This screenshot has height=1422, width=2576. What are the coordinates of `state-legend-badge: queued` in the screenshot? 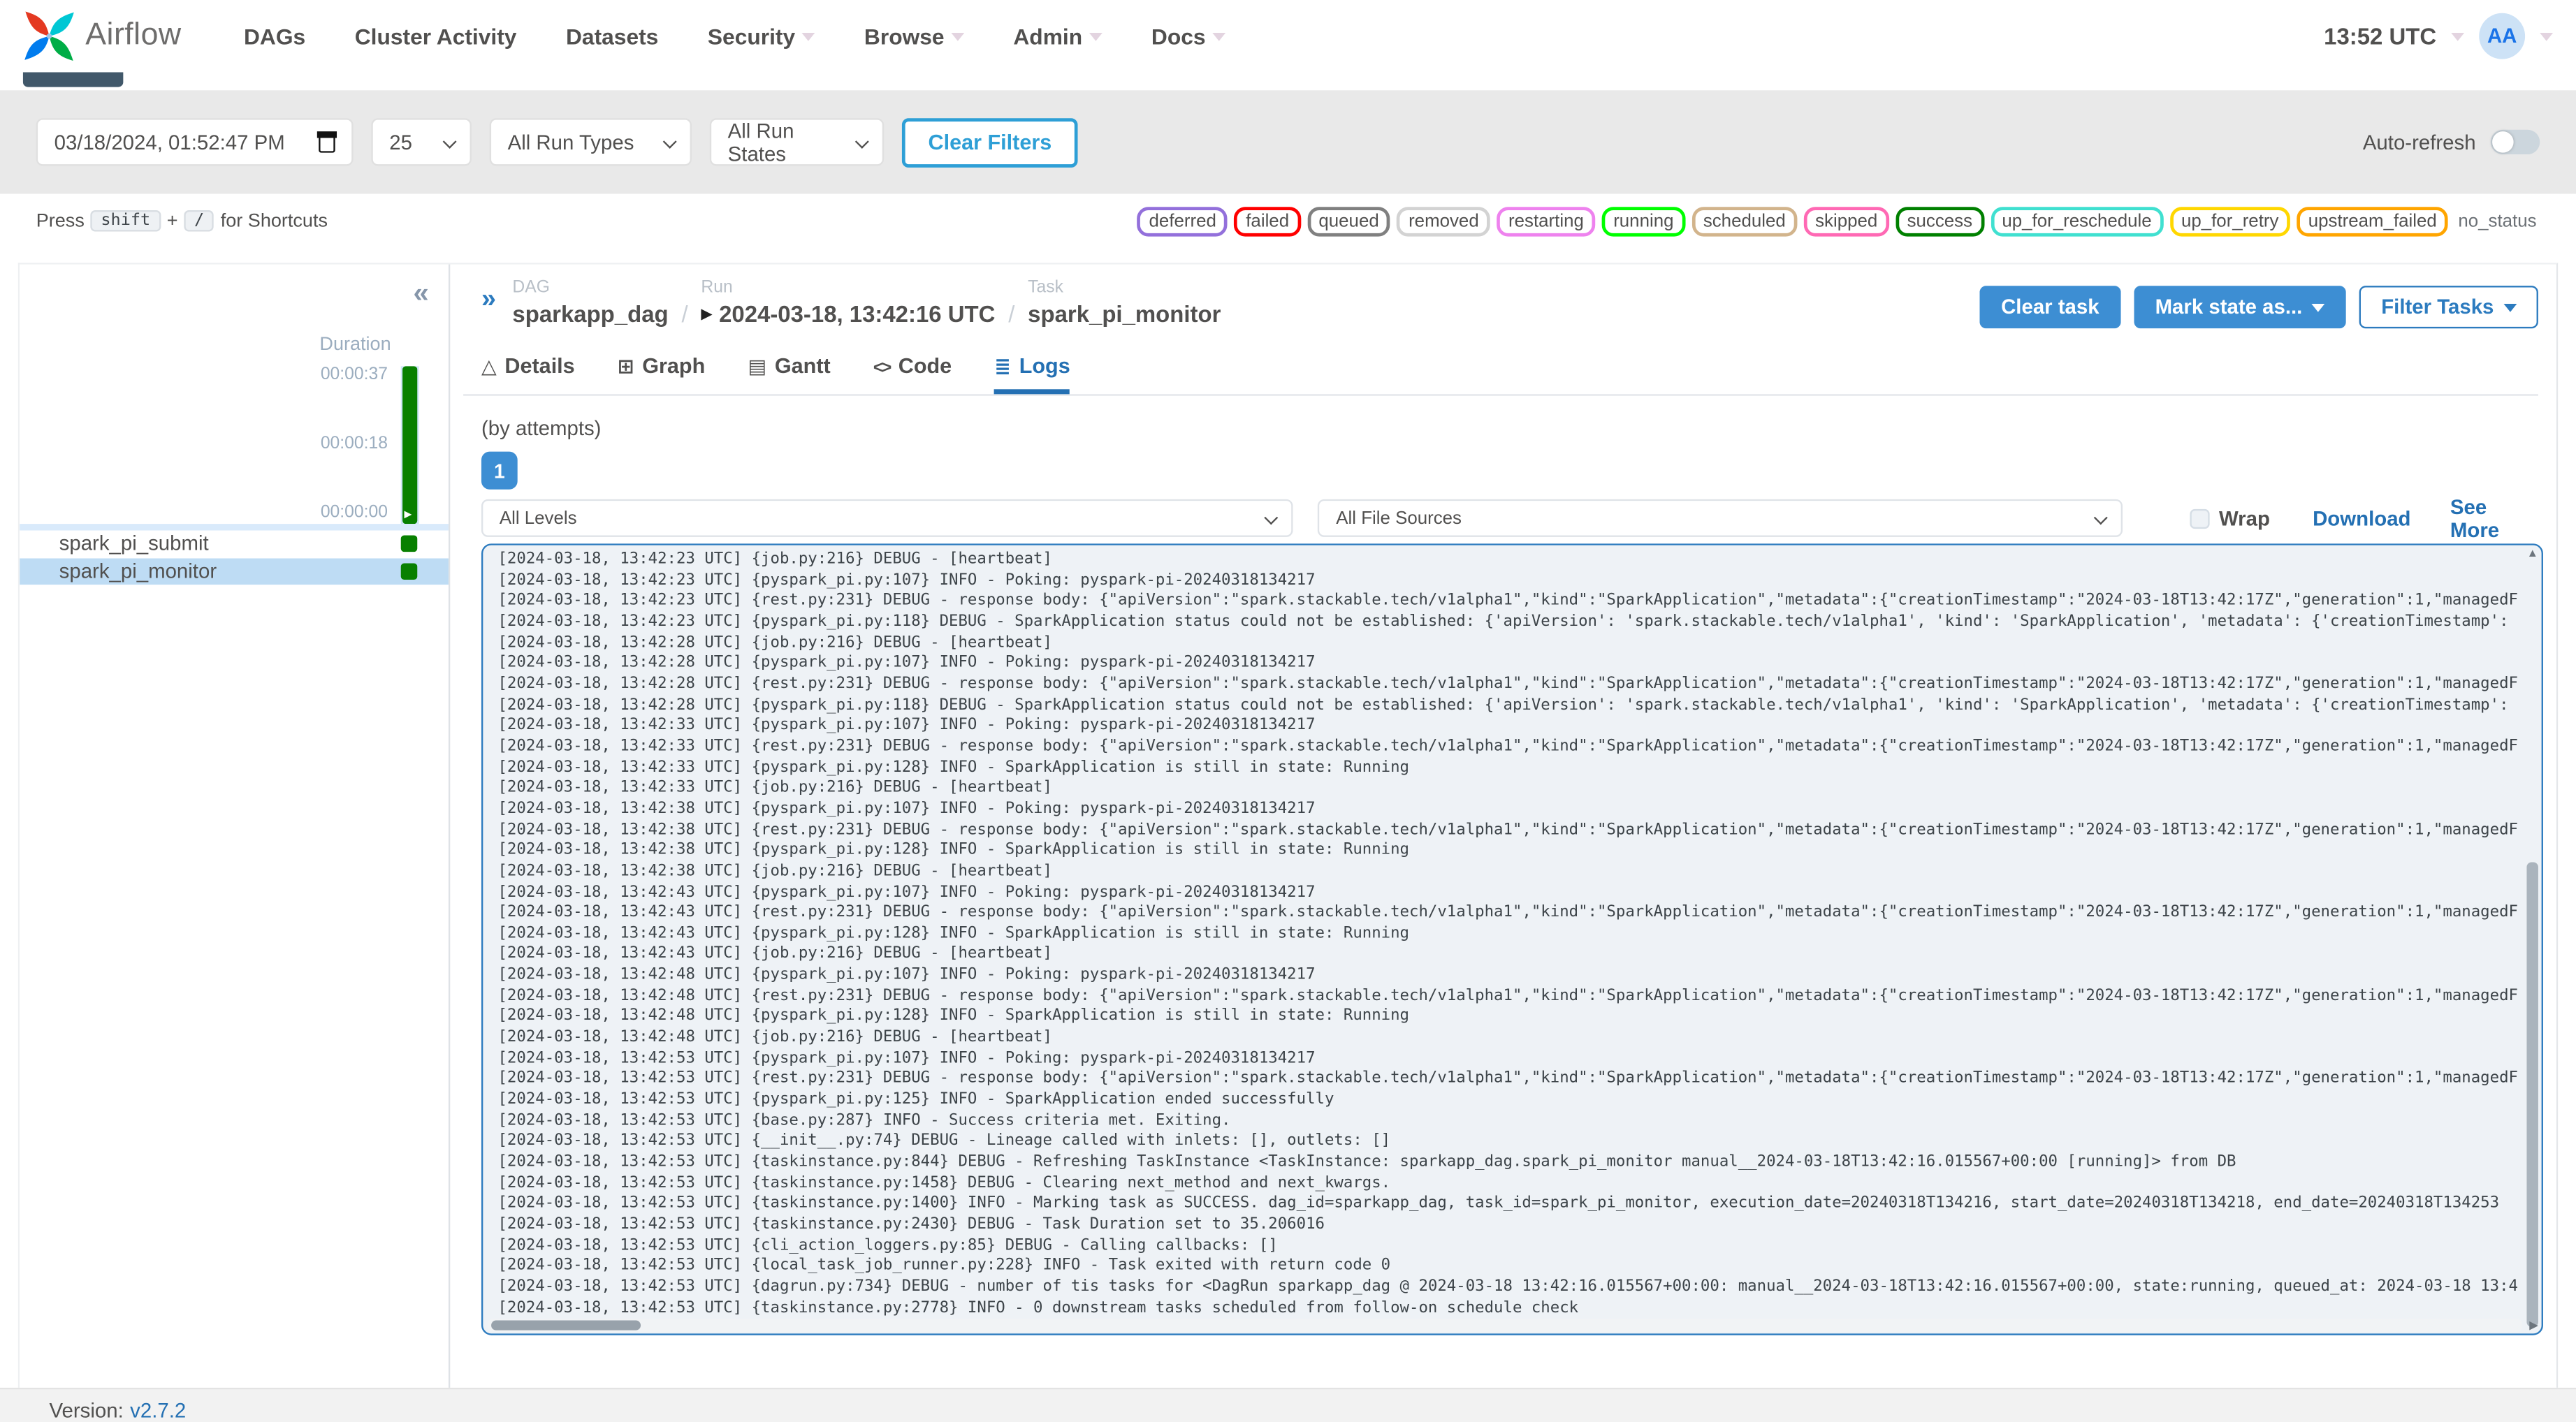 It's located at (1349, 222).